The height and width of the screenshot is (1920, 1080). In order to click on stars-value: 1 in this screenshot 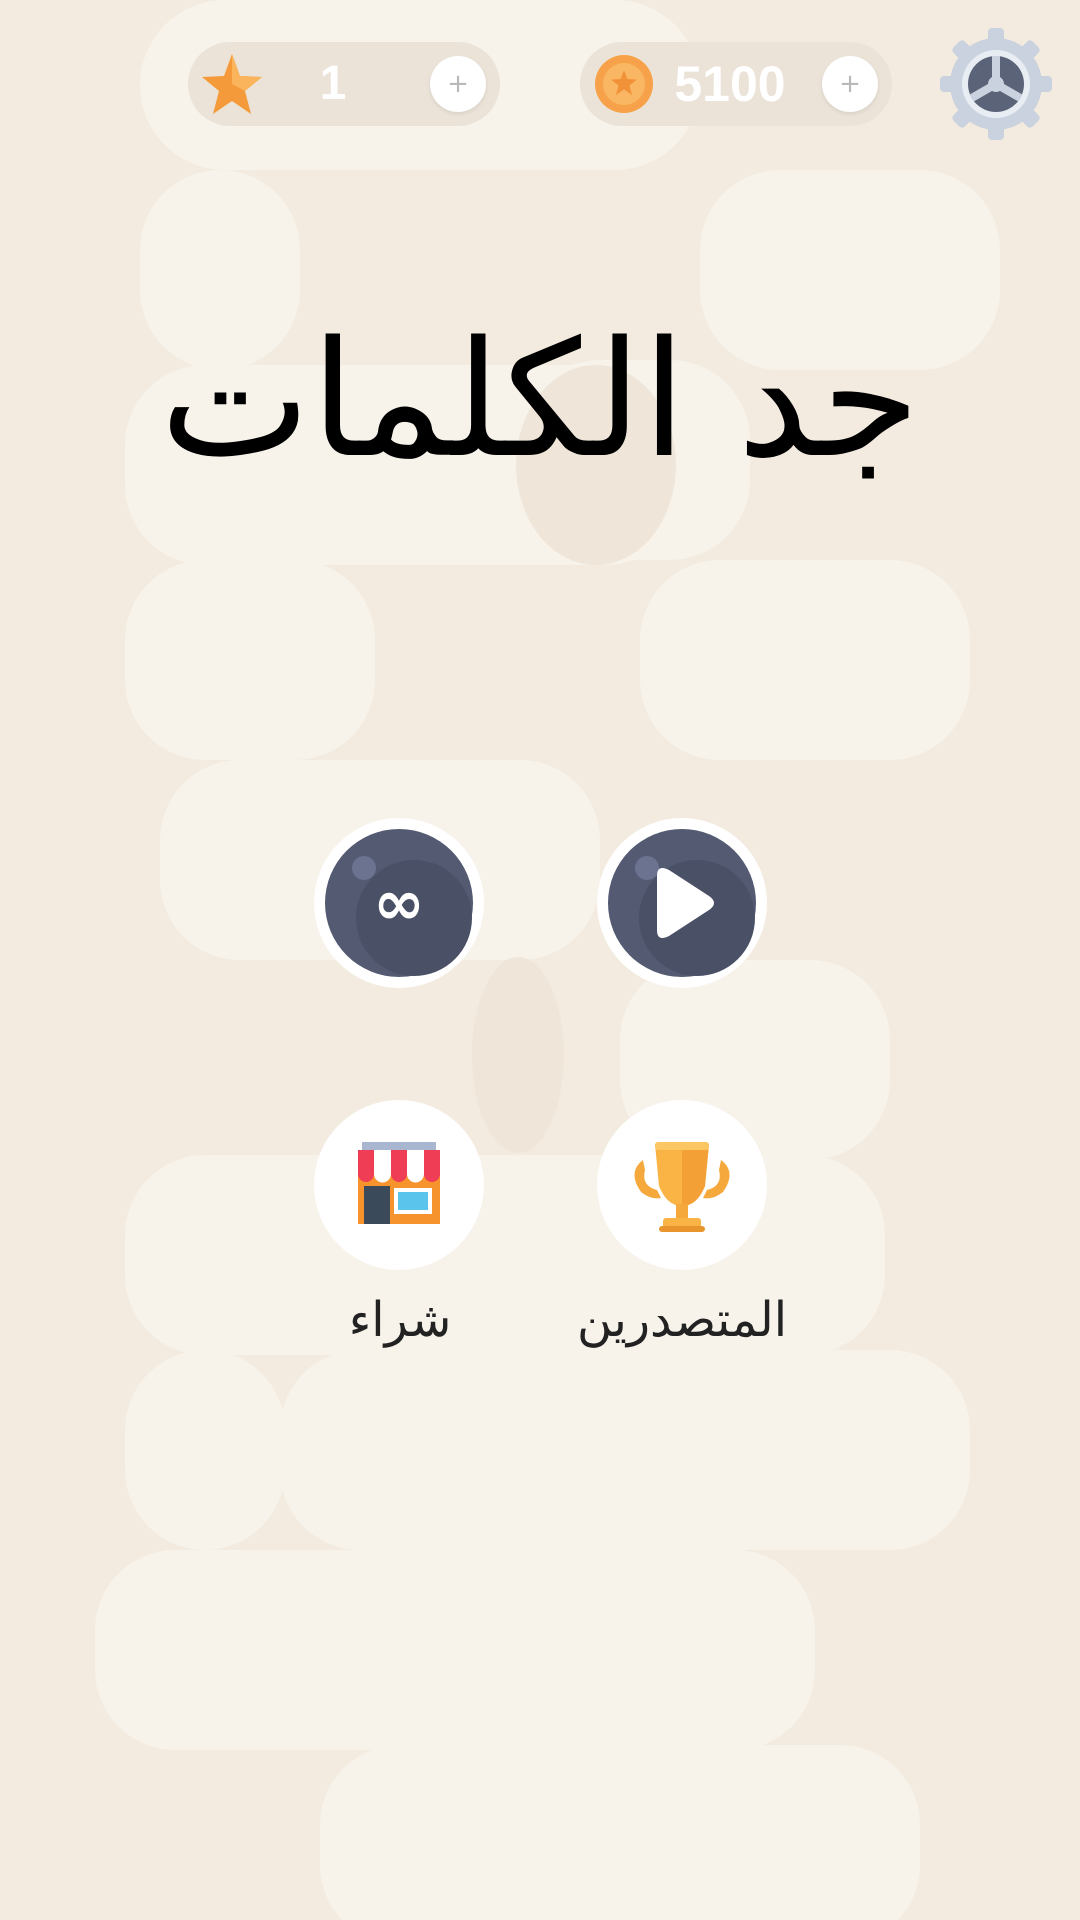, I will do `click(333, 83)`.